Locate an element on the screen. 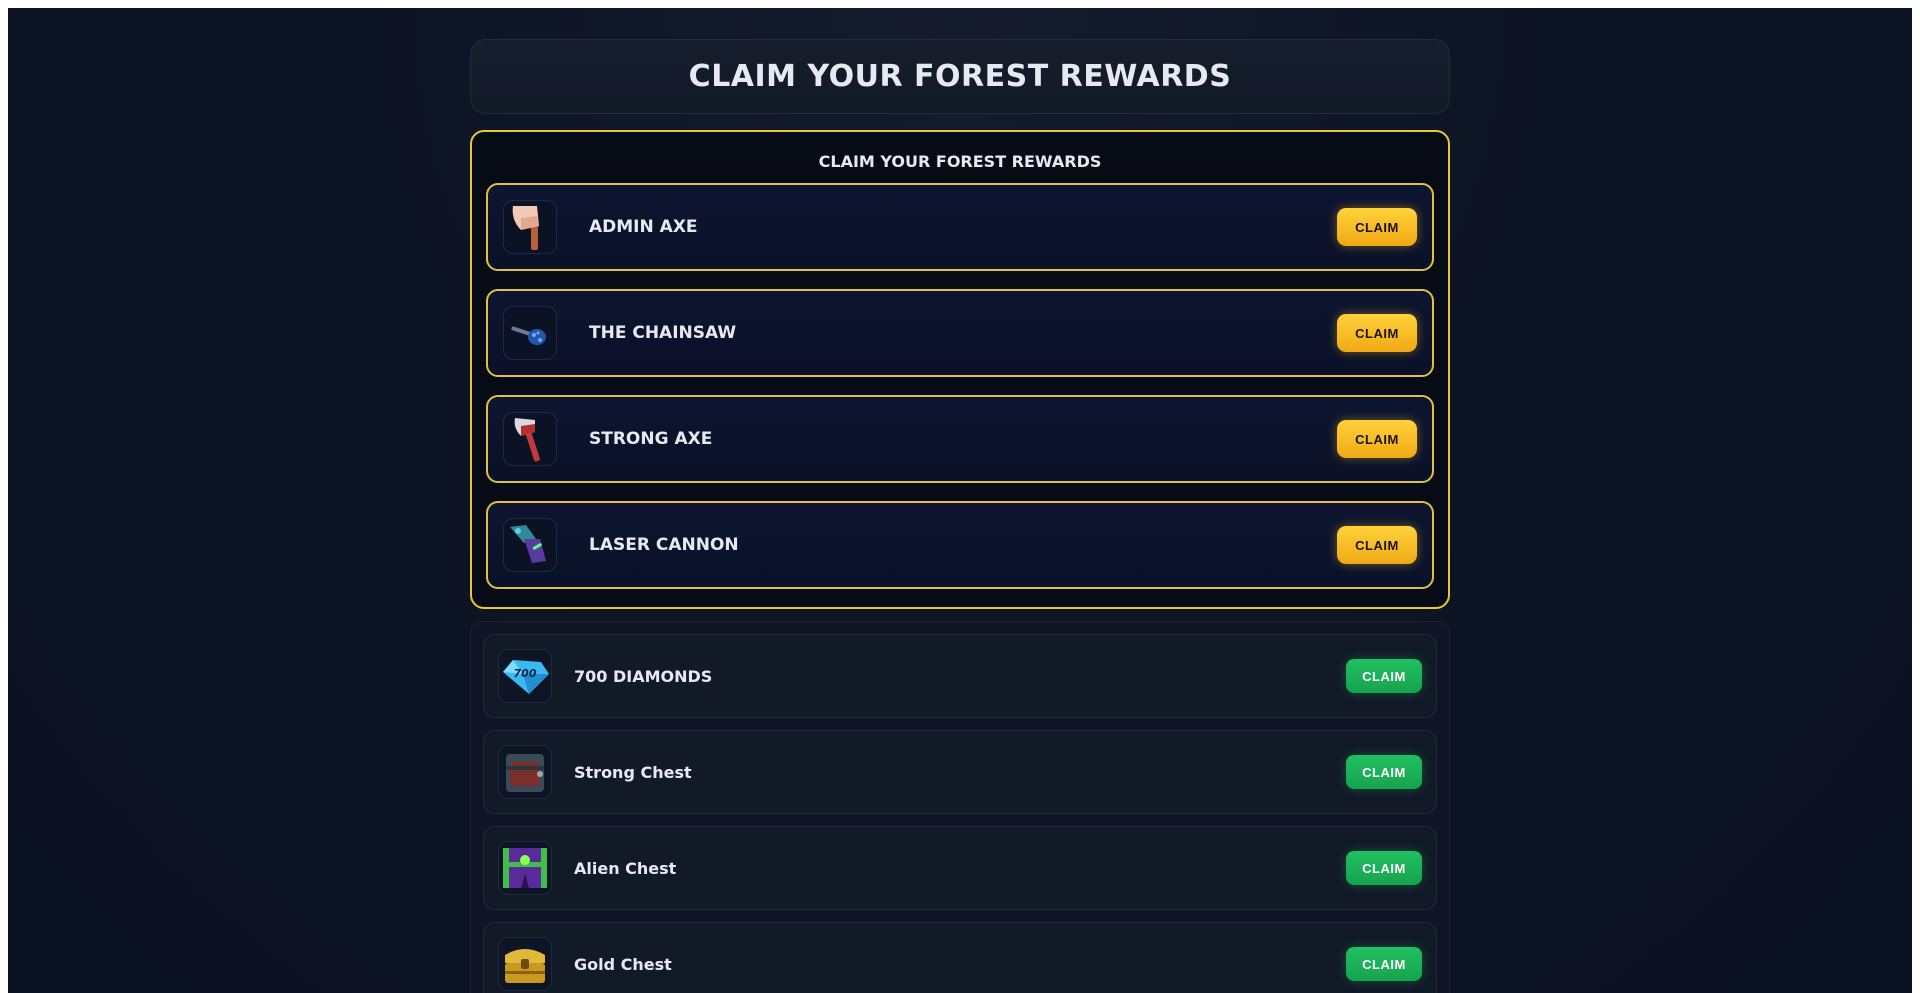 This screenshot has width=1920, height=993. alien-chest-icon is located at coordinates (525, 868).